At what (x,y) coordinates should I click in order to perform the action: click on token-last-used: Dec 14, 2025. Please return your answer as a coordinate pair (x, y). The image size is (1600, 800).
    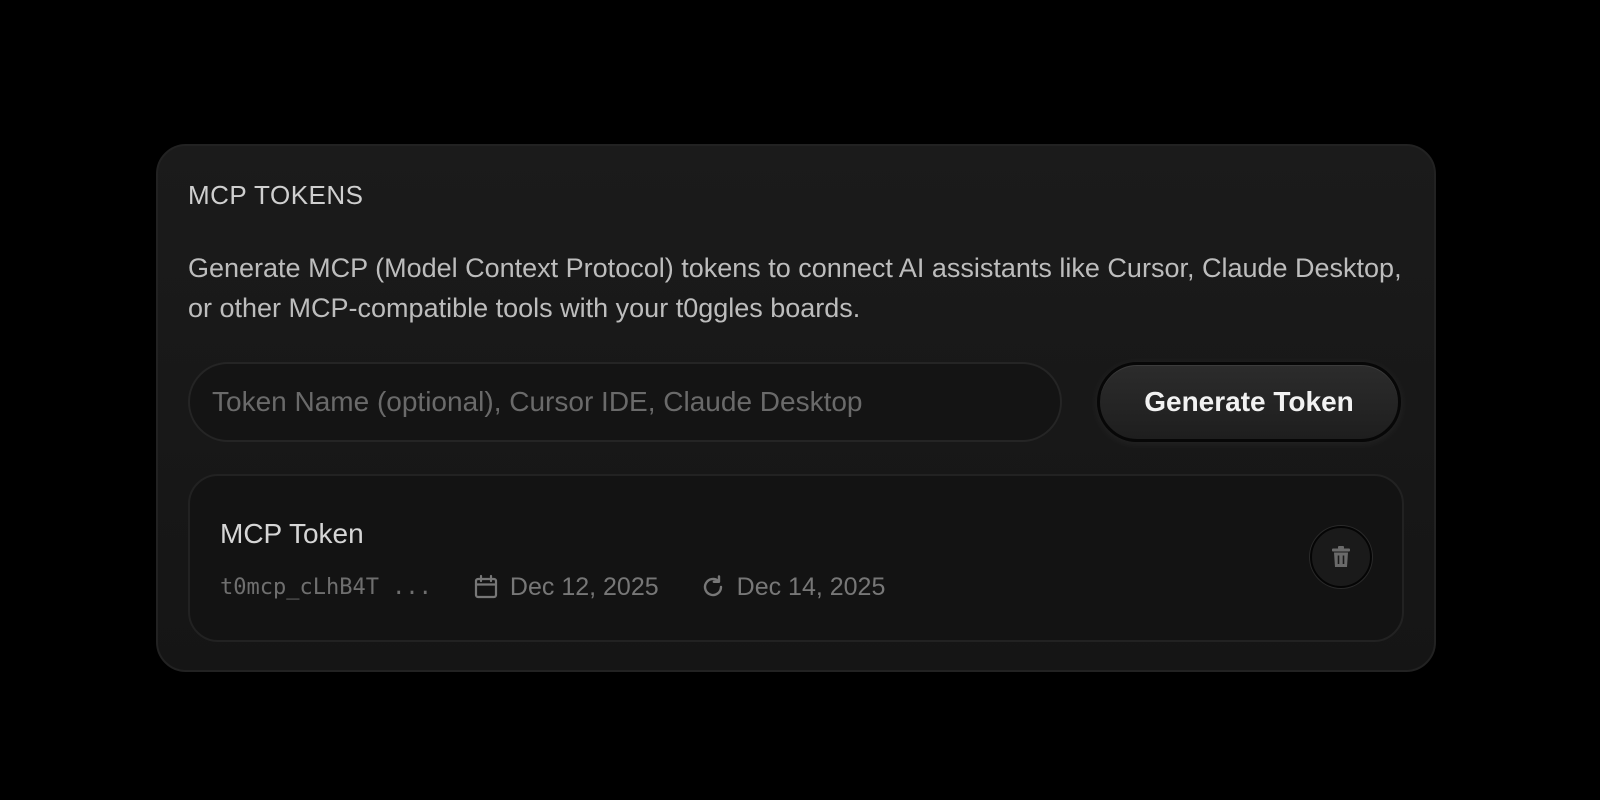
    Looking at the image, I should click on (792, 587).